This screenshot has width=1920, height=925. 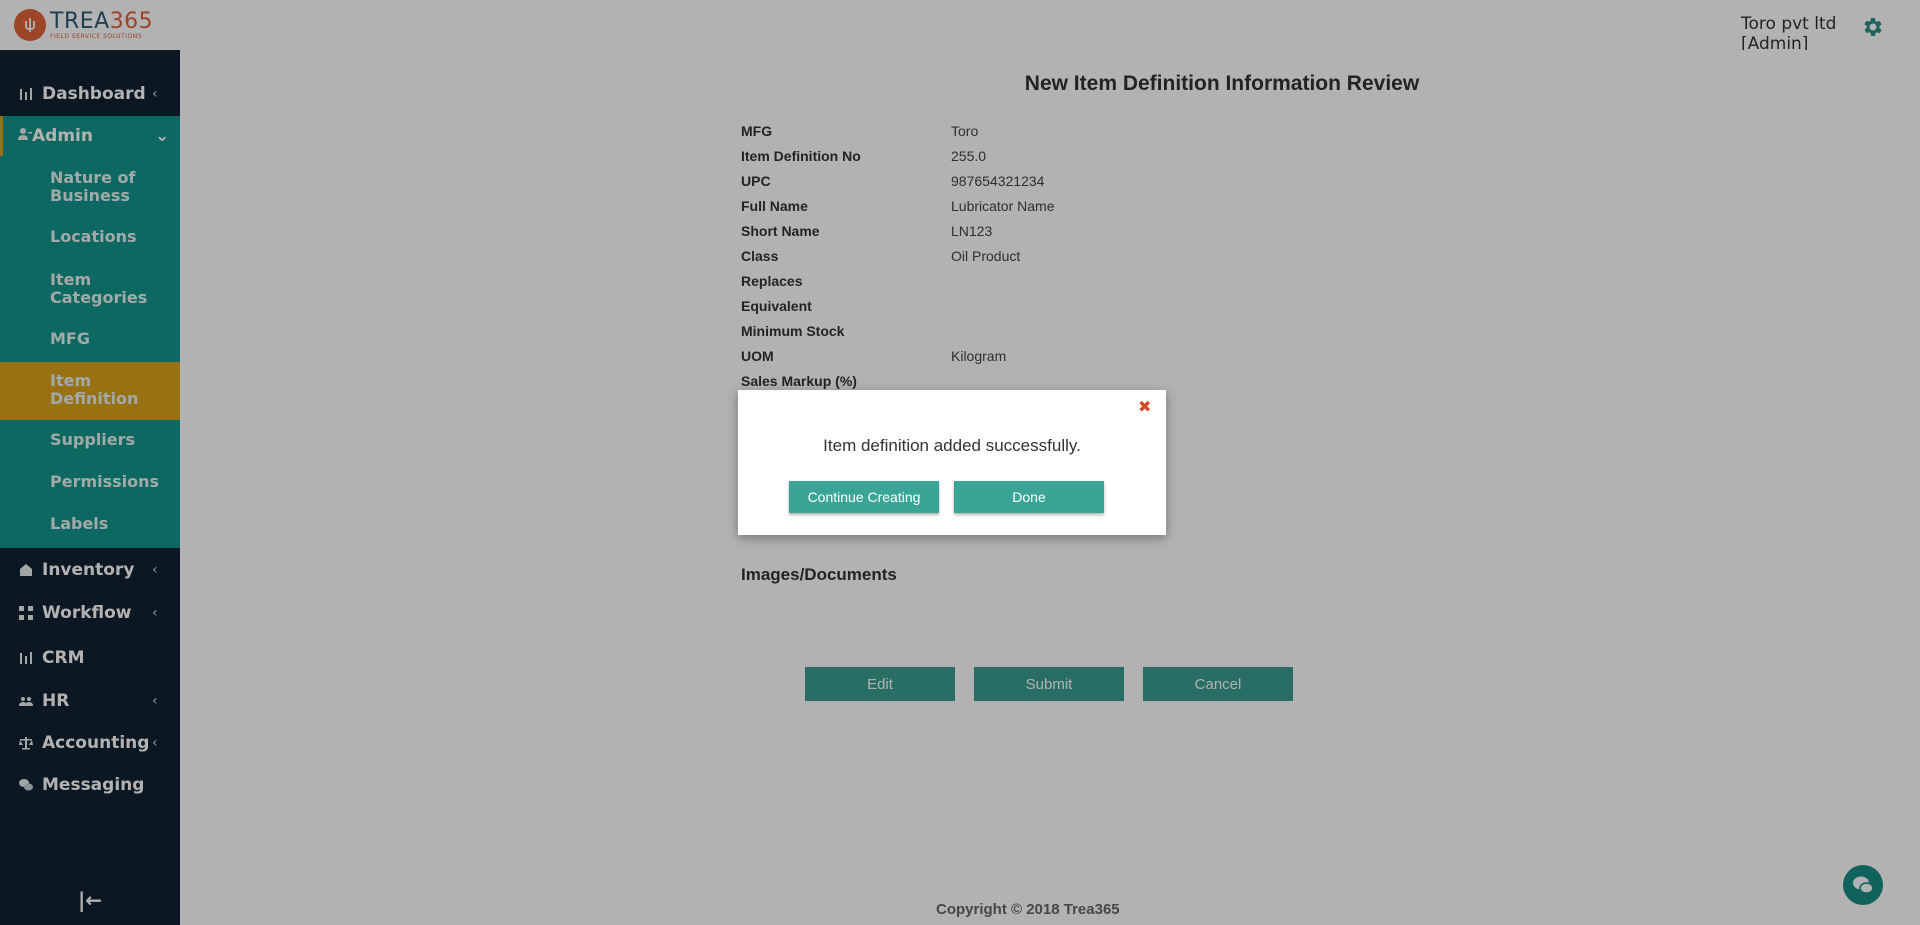 What do you see at coordinates (864, 497) in the screenshot?
I see `continue-creating-button: Continue Creating` at bounding box center [864, 497].